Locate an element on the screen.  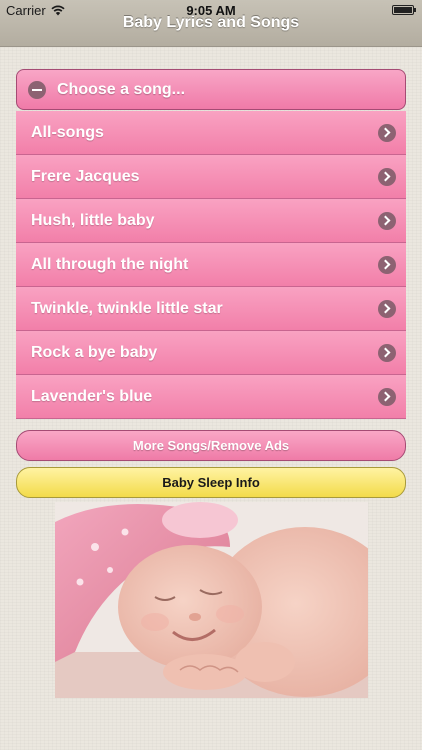
song-label: Twinkle, twinkle little star is located at coordinates (127, 308).